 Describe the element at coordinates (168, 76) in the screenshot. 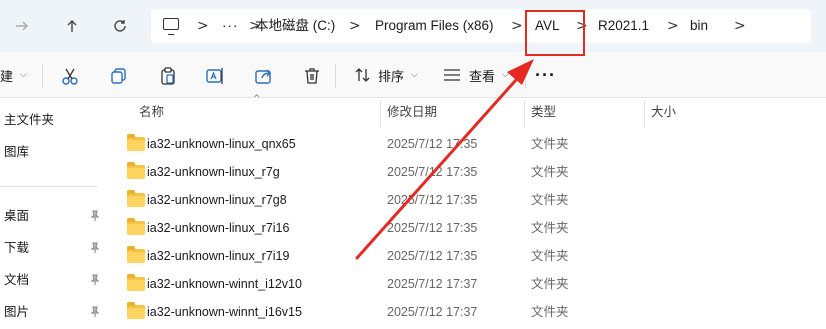

I see `paste-icon` at that location.